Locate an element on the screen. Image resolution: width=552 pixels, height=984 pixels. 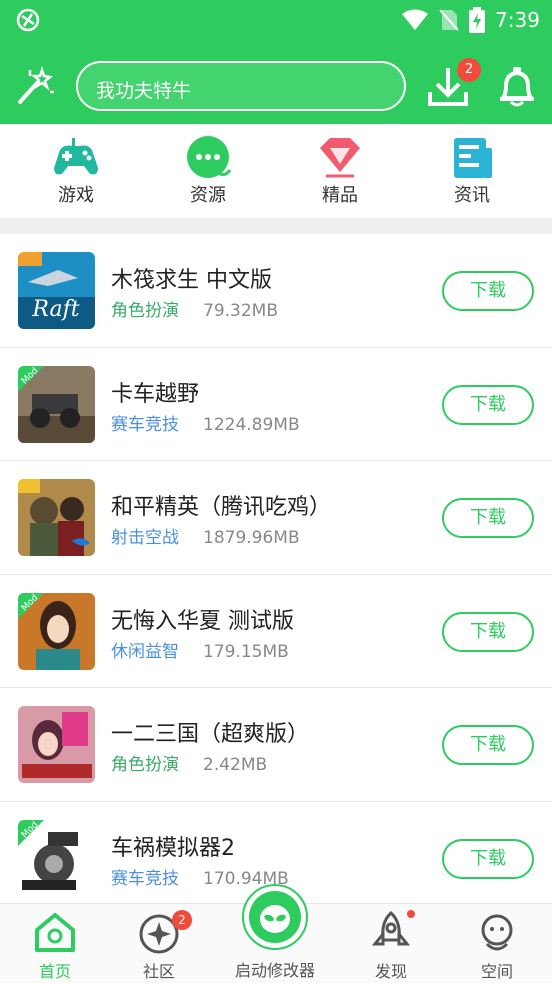
robot-face-icon is located at coordinates (497, 932).